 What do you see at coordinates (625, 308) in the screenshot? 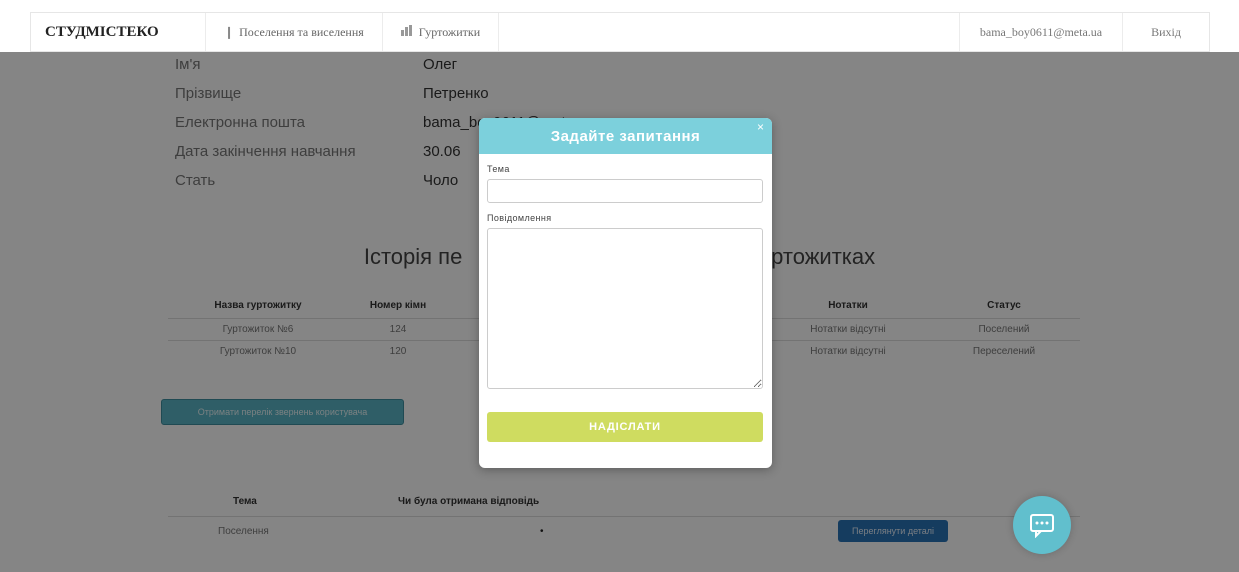
I see `message-textarea` at bounding box center [625, 308].